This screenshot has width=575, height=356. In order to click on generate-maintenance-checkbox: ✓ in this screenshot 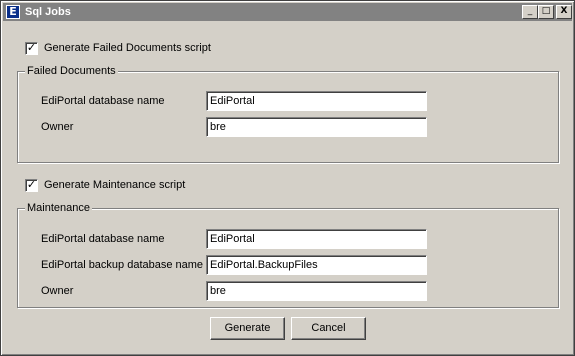, I will do `click(31, 185)`.